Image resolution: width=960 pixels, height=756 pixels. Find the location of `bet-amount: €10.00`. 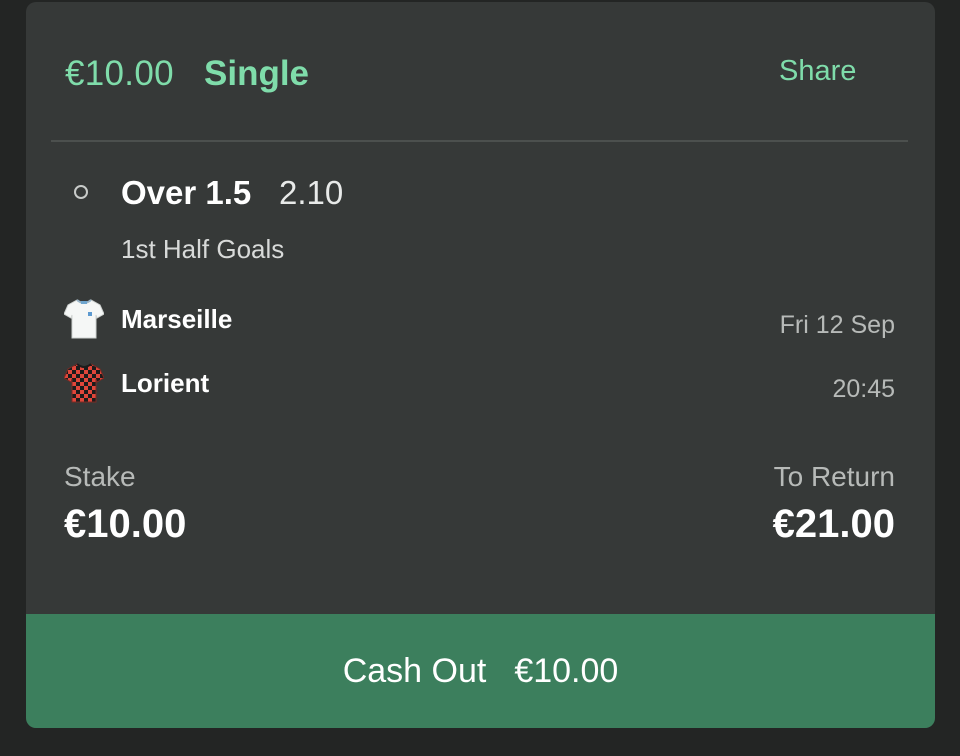

bet-amount: €10.00 is located at coordinates (119, 73).